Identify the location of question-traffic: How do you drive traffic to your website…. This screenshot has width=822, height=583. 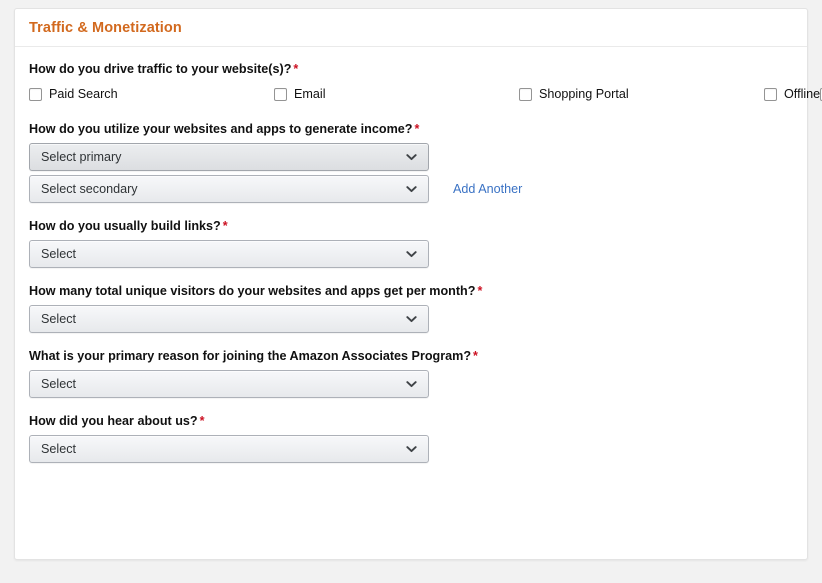
(425, 83).